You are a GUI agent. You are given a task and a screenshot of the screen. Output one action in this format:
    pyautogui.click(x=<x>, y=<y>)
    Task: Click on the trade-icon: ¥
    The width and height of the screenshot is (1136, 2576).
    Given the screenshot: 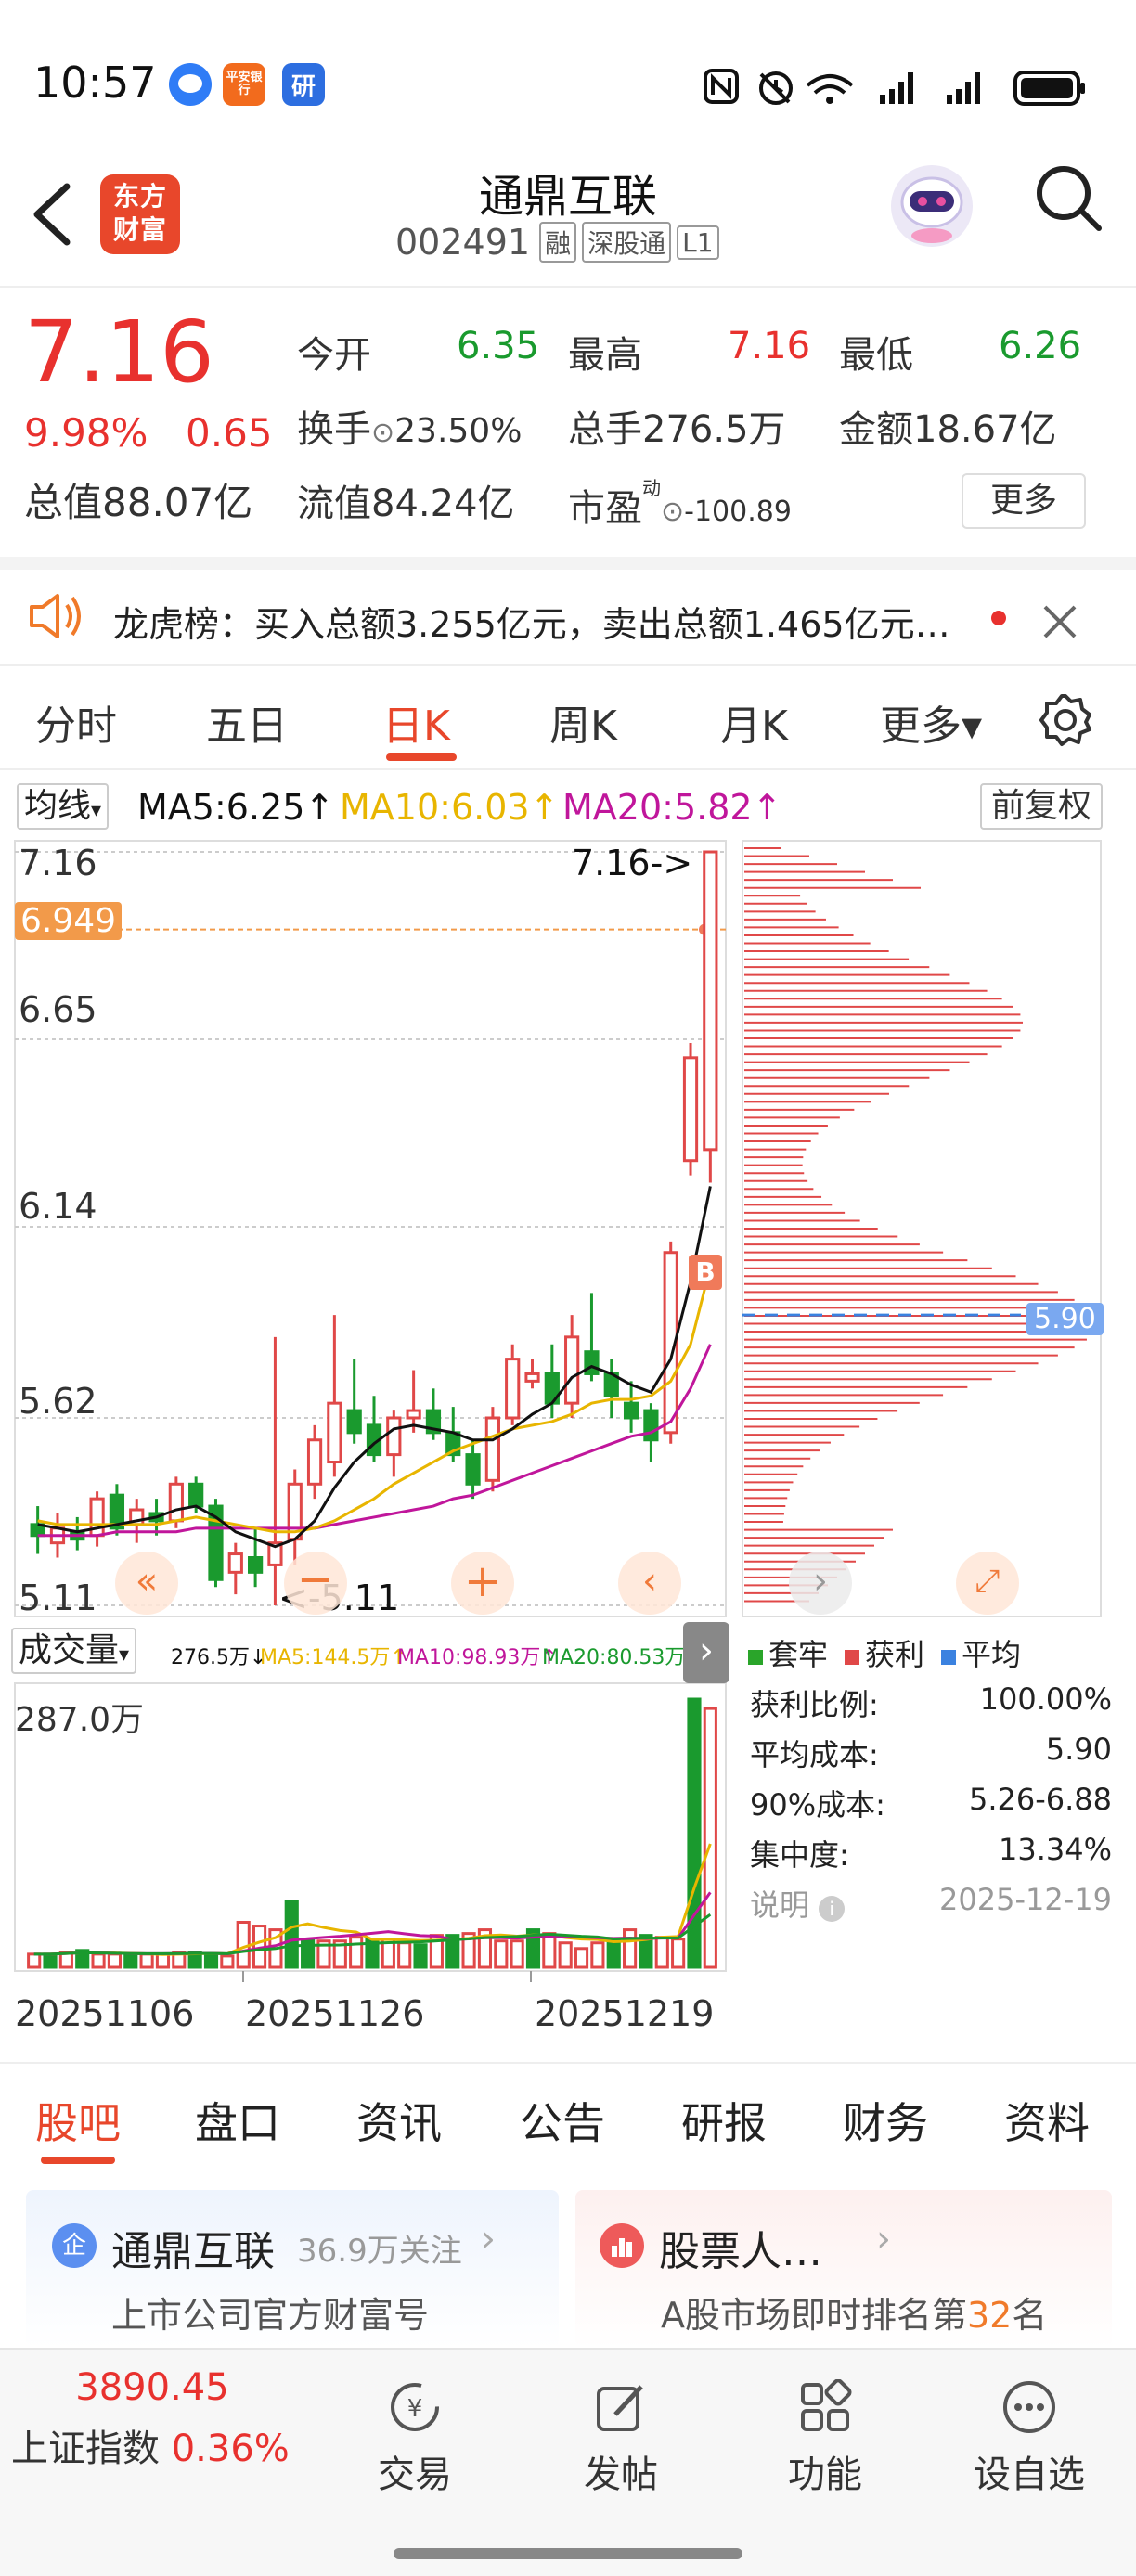 What is the action you would take?
    pyautogui.click(x=415, y=2407)
    